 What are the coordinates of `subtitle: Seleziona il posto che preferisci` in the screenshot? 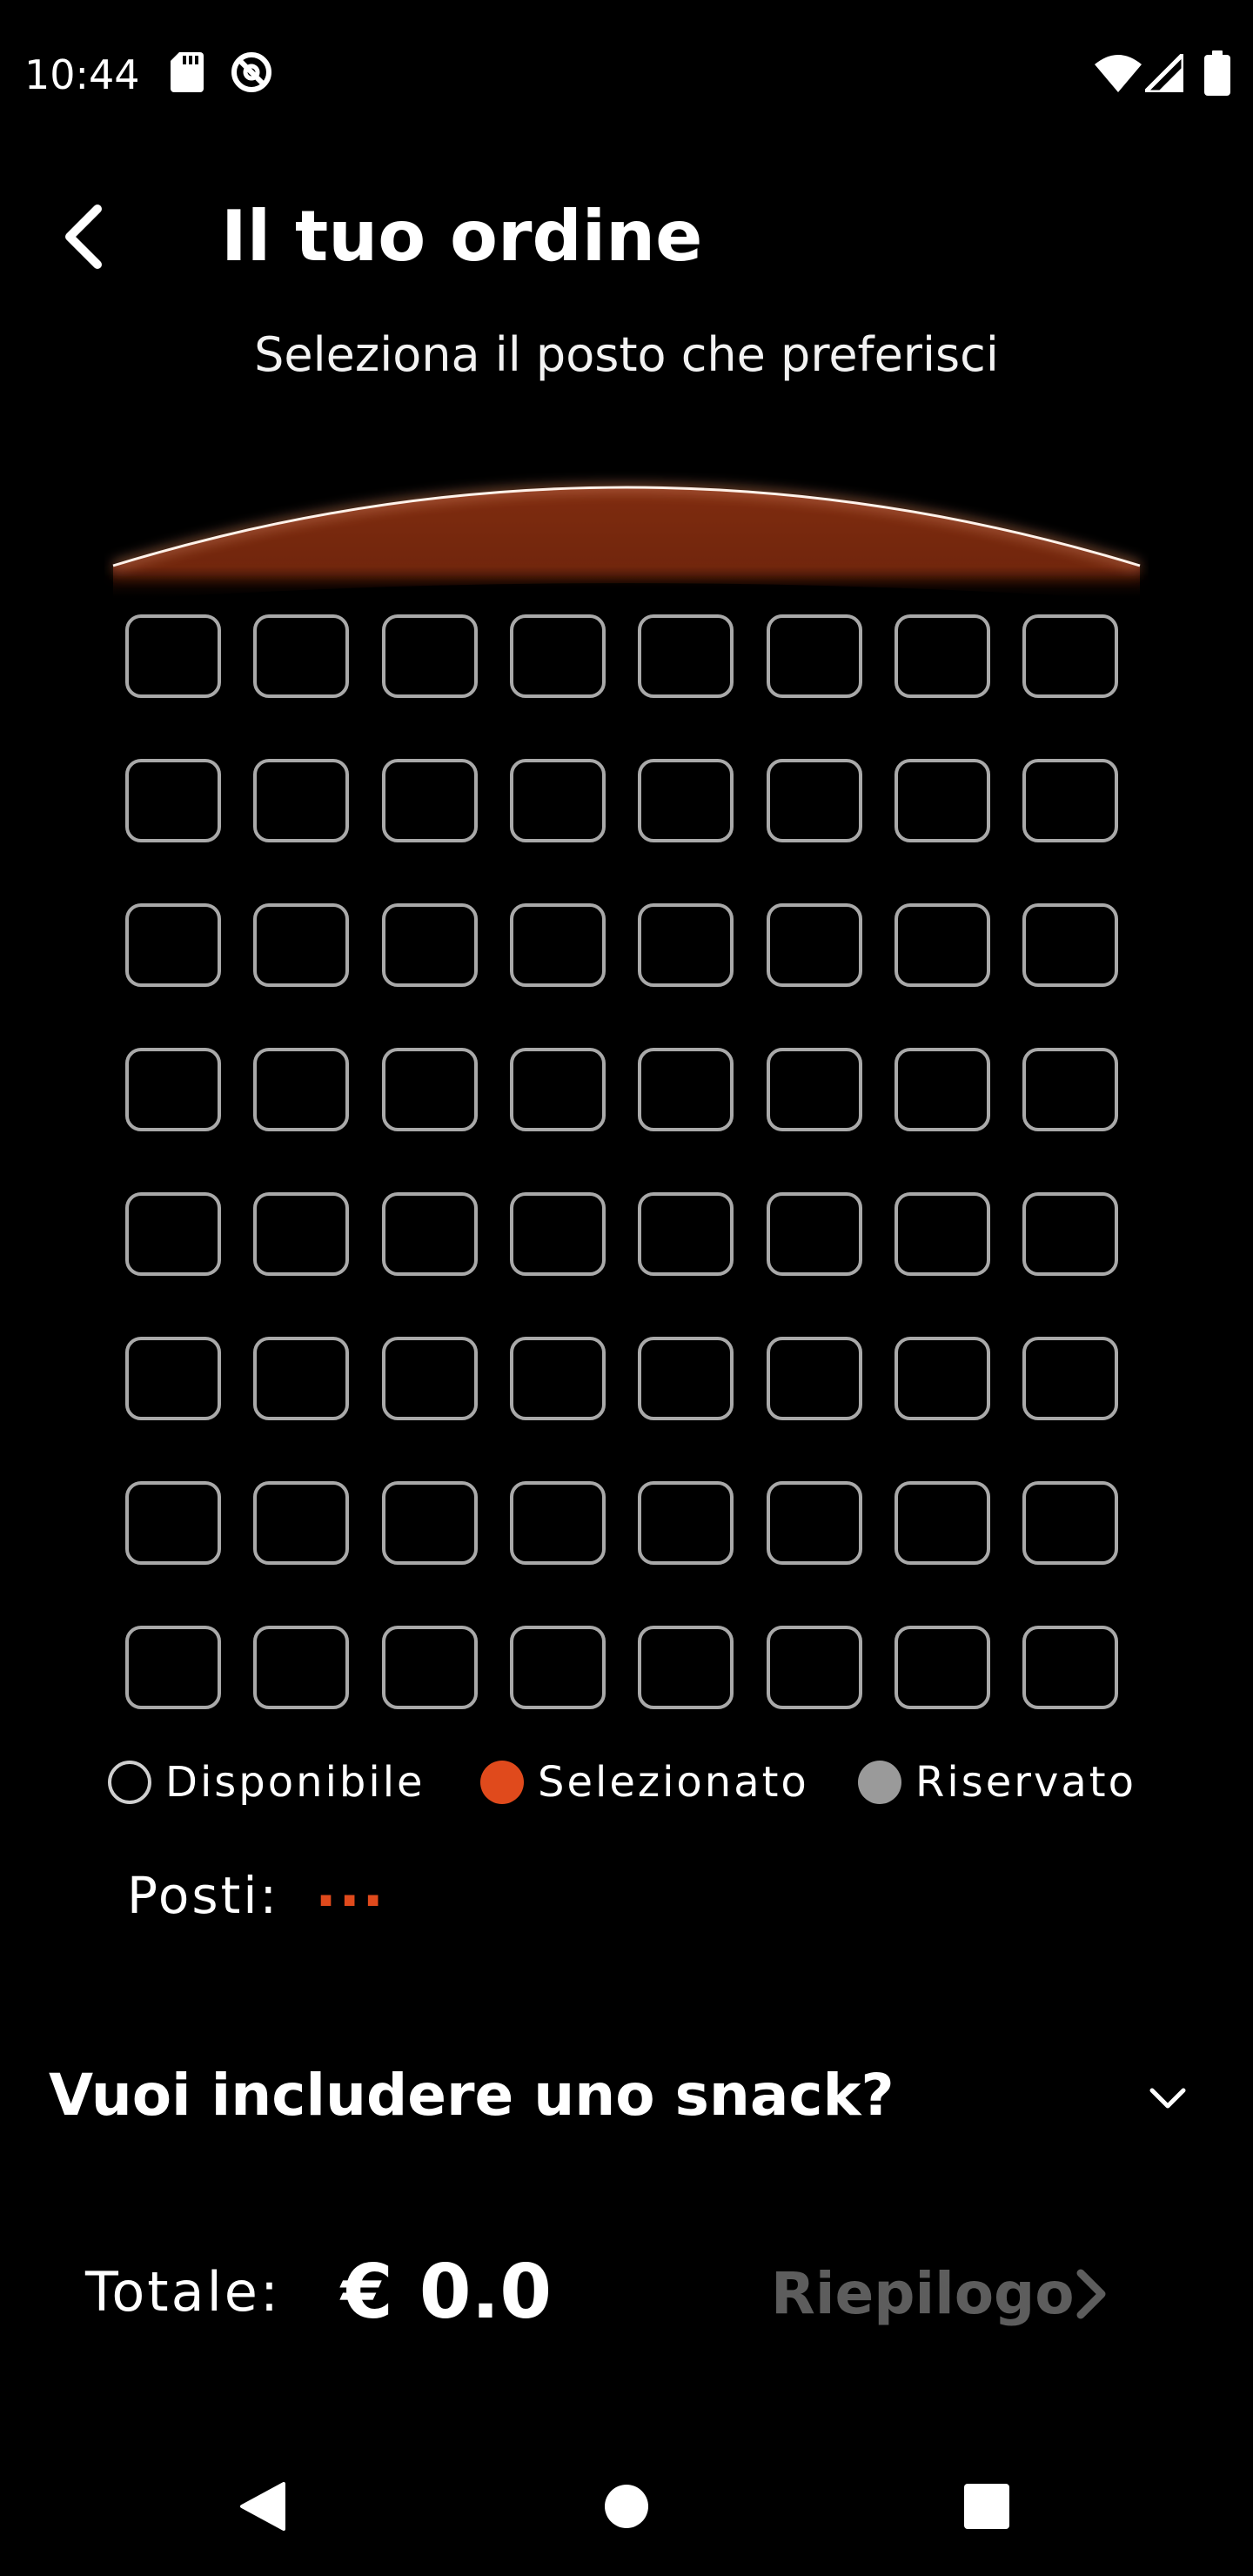 It's located at (626, 354).